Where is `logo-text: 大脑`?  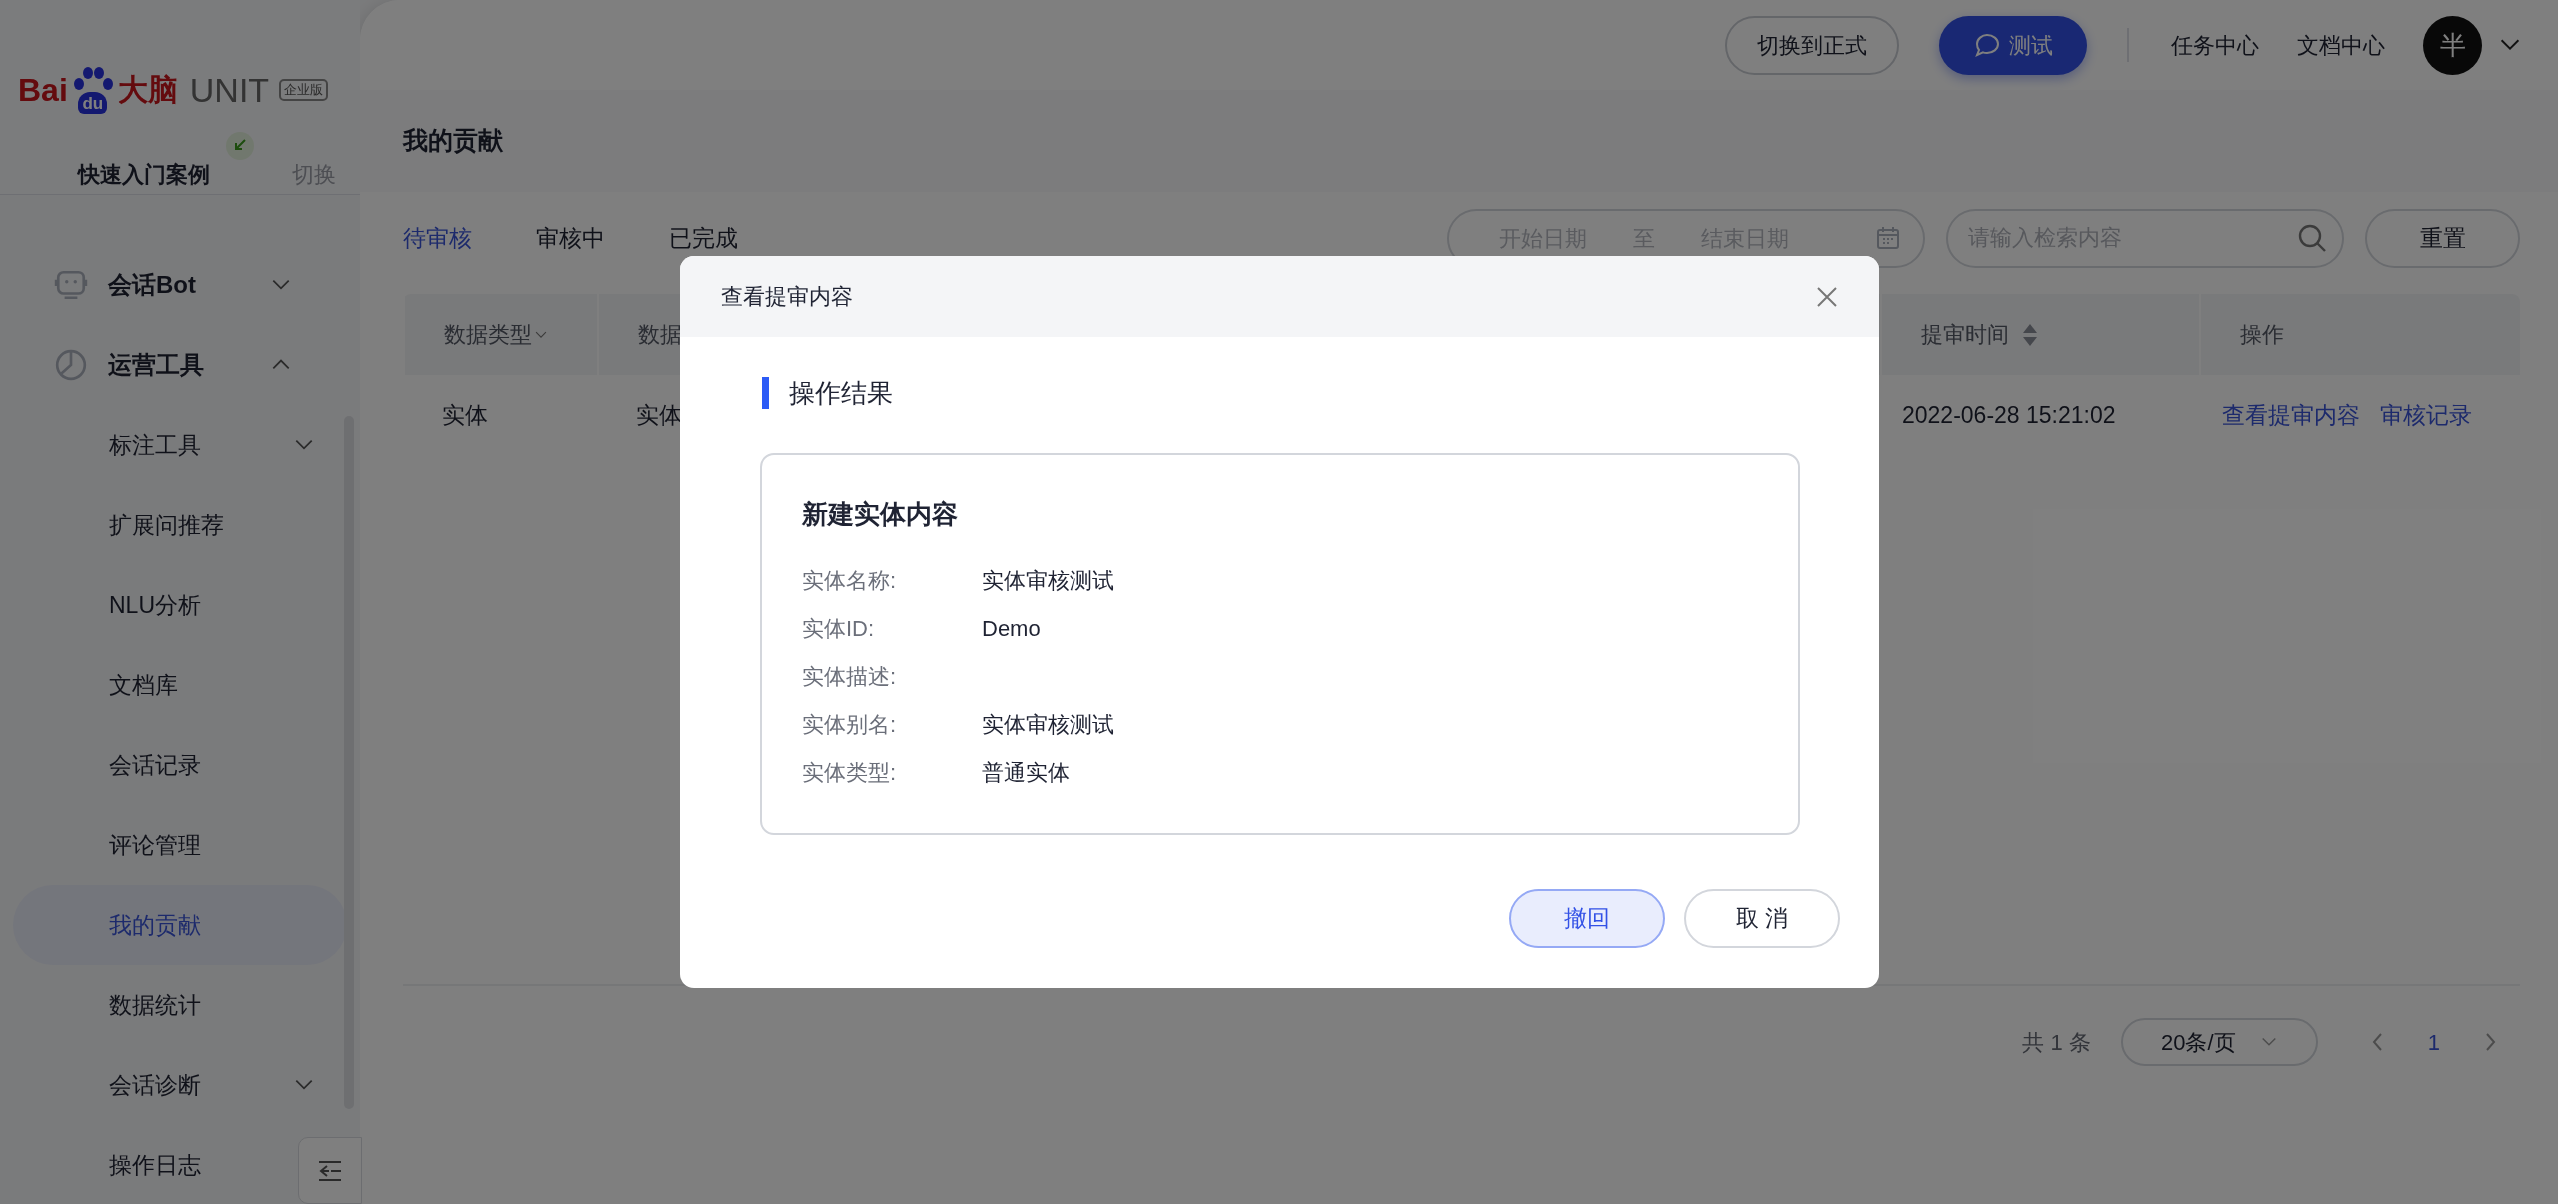
logo-text: 大脑 is located at coordinates (147, 90).